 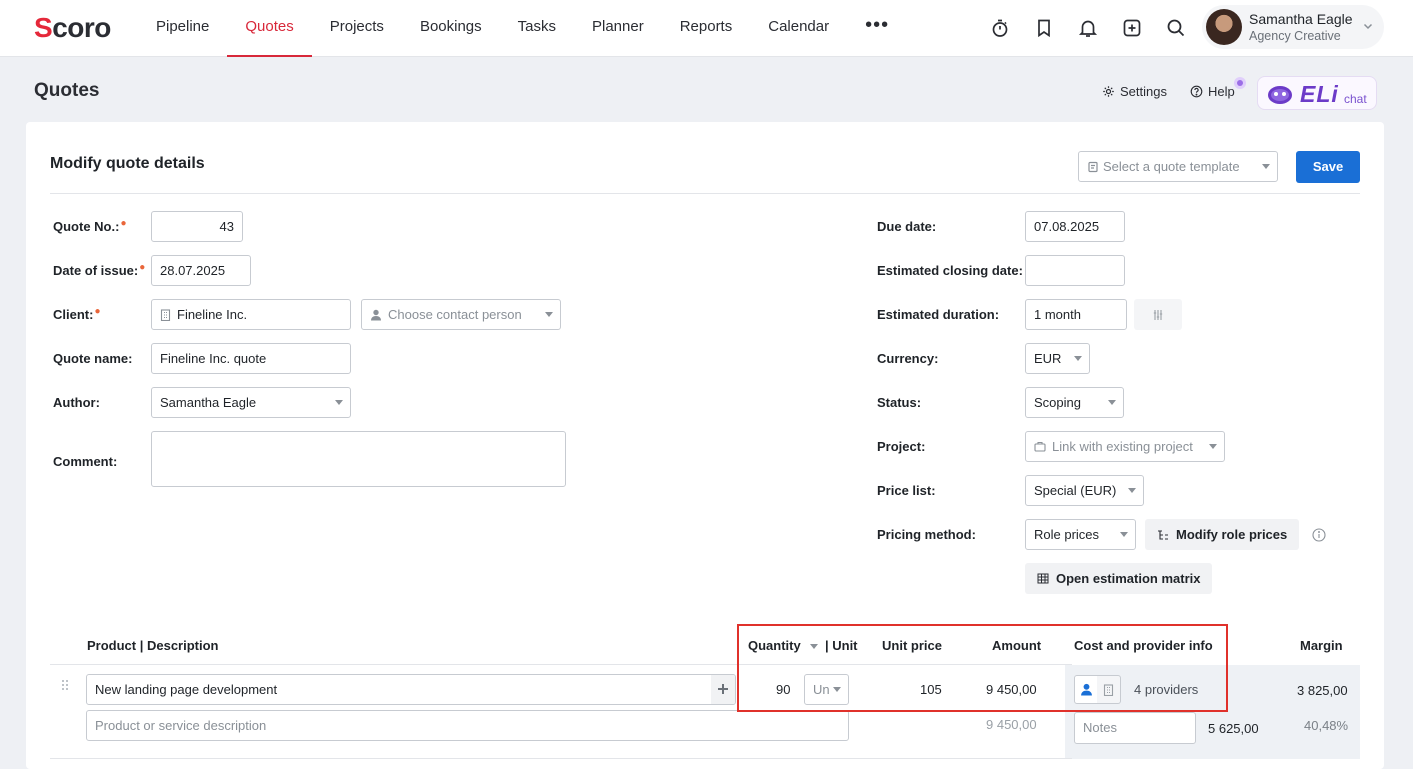 What do you see at coordinates (906, 490) in the screenshot?
I see `price-list-label: Price list:` at bounding box center [906, 490].